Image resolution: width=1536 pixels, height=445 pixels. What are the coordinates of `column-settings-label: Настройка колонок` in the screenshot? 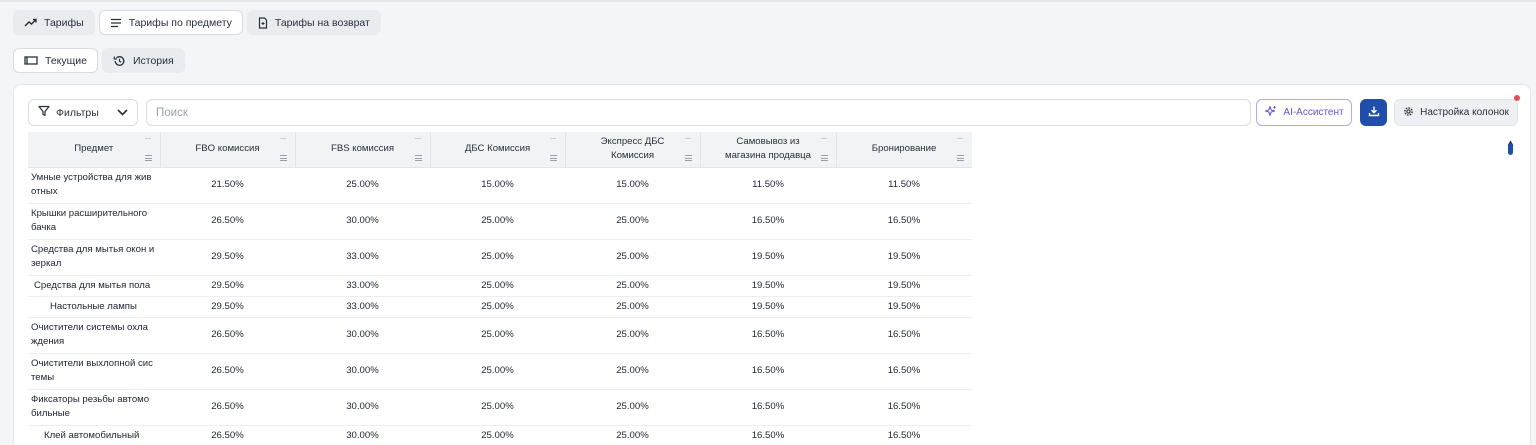 It's located at (1464, 112).